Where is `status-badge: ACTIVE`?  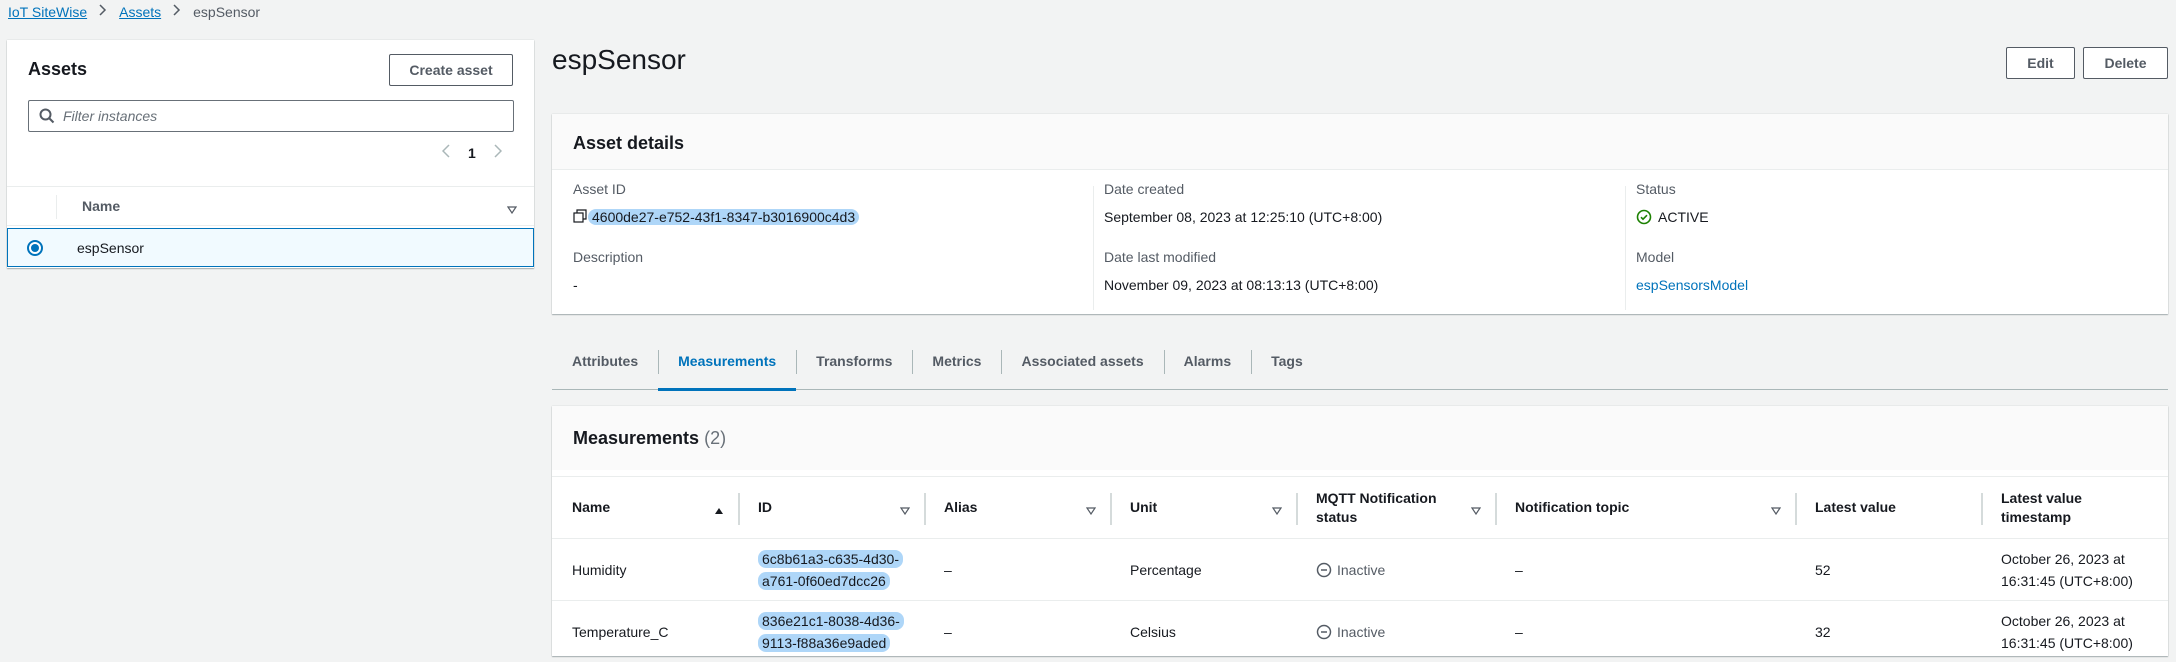 status-badge: ACTIVE is located at coordinates (1683, 217).